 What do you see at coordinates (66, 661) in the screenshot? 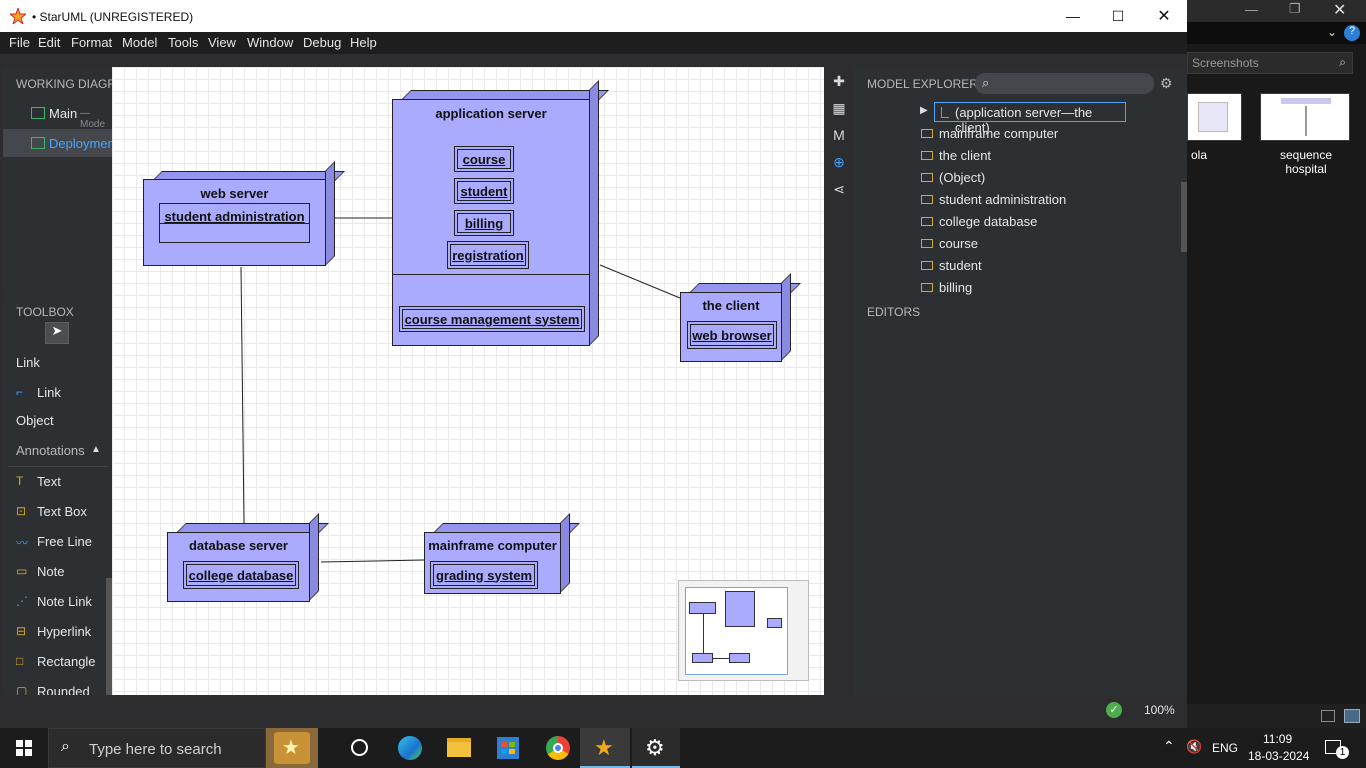
I see `toolbox-rectangle: Rectangle` at bounding box center [66, 661].